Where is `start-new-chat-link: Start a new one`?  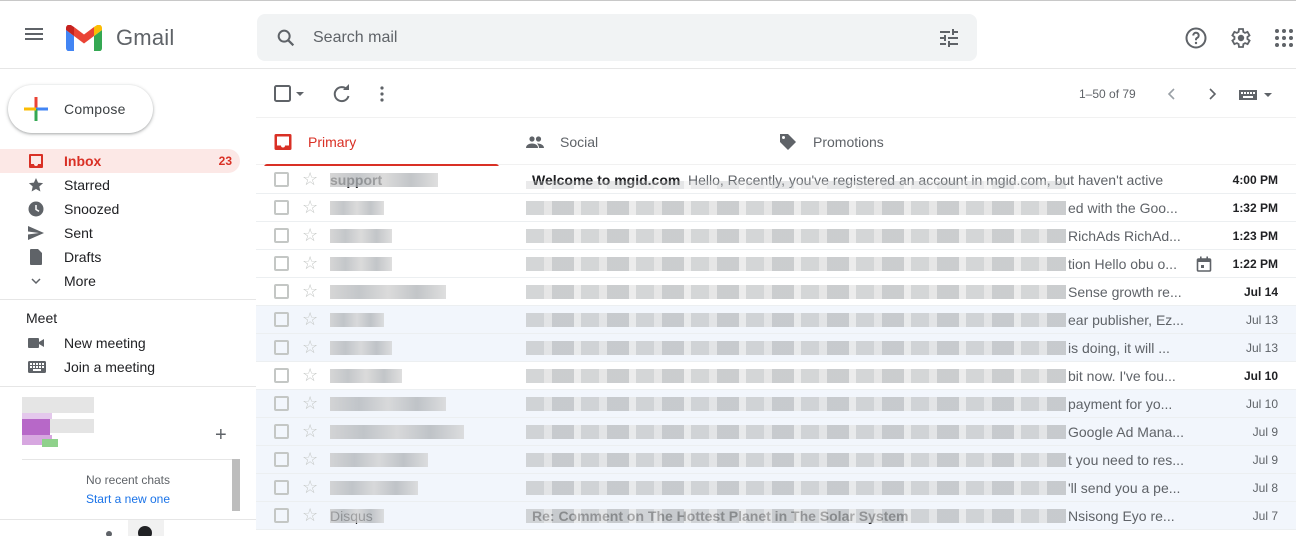
start-new-chat-link: Start a new one is located at coordinates (128, 499).